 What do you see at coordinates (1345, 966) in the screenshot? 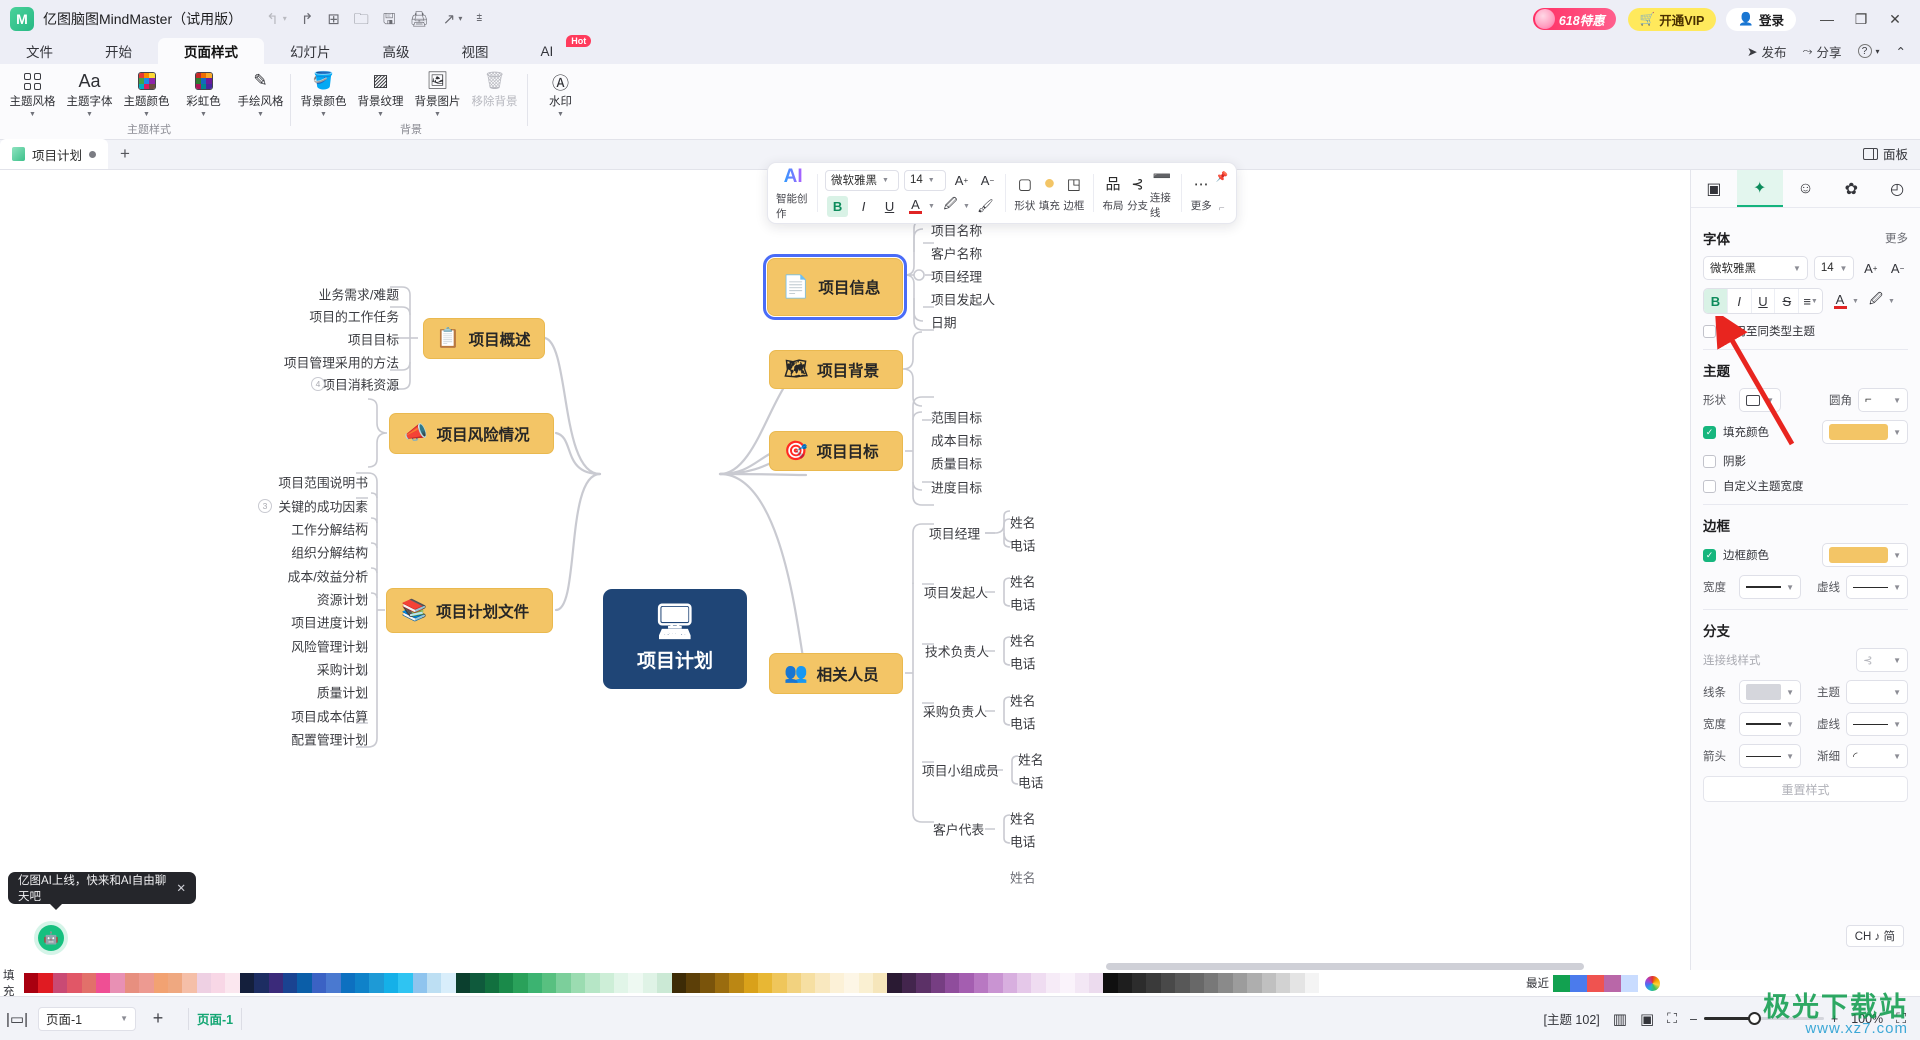
I see `canvas-horizontal-scrollbar` at bounding box center [1345, 966].